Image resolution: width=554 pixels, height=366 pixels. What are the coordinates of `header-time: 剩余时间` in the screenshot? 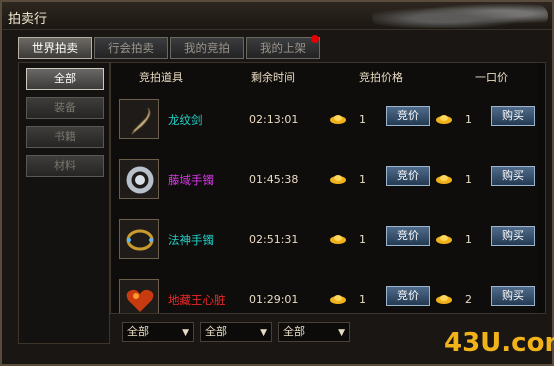 It's located at (273, 77).